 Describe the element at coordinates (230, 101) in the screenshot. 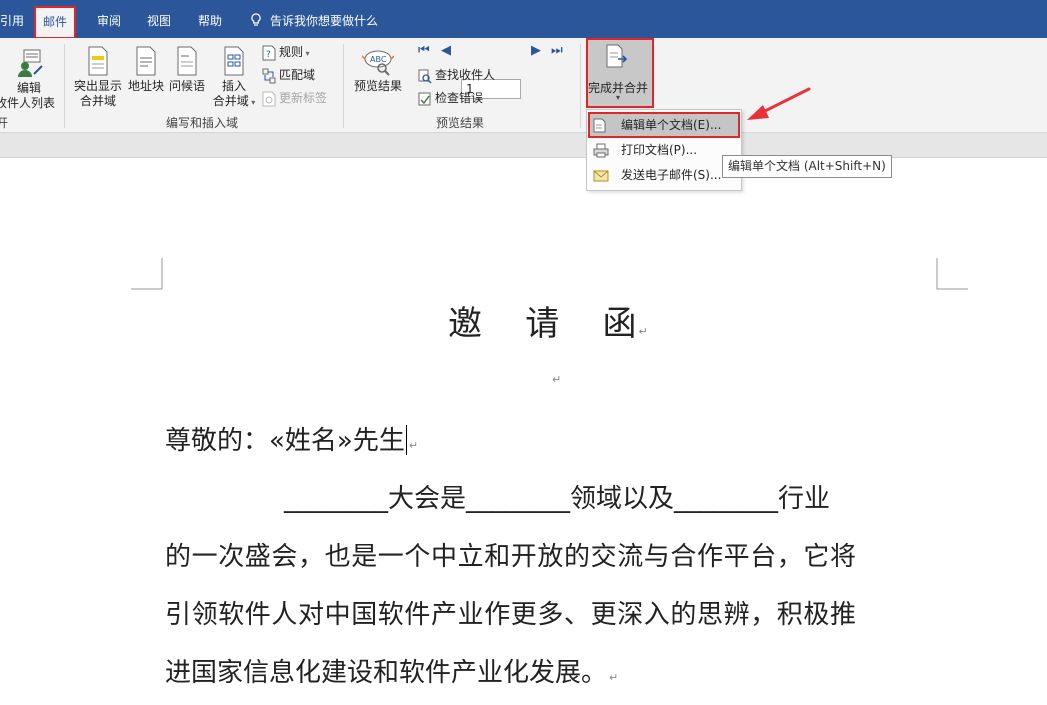

I see `insert-field-line2: 合并域` at that location.